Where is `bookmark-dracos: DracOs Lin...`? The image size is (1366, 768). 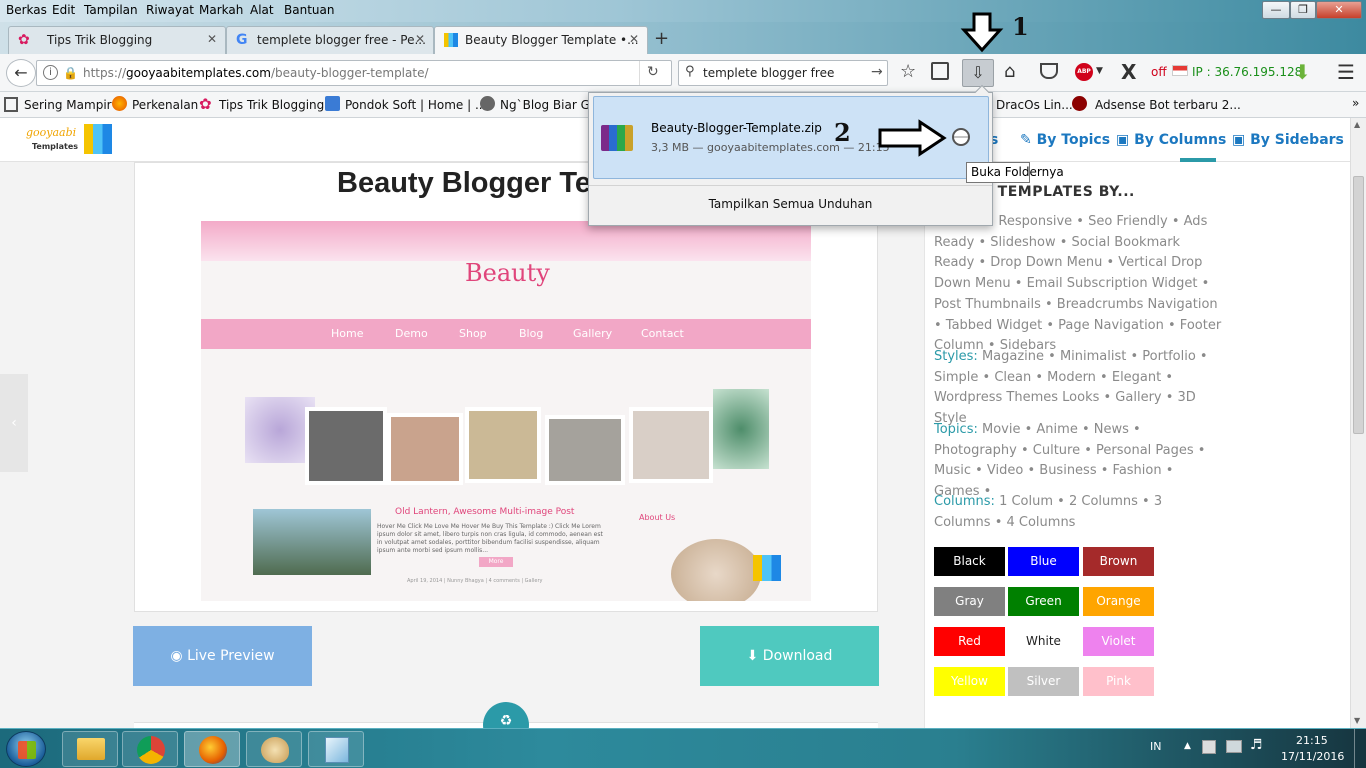
bookmark-dracos: DracOs Lin... is located at coordinates (1034, 105).